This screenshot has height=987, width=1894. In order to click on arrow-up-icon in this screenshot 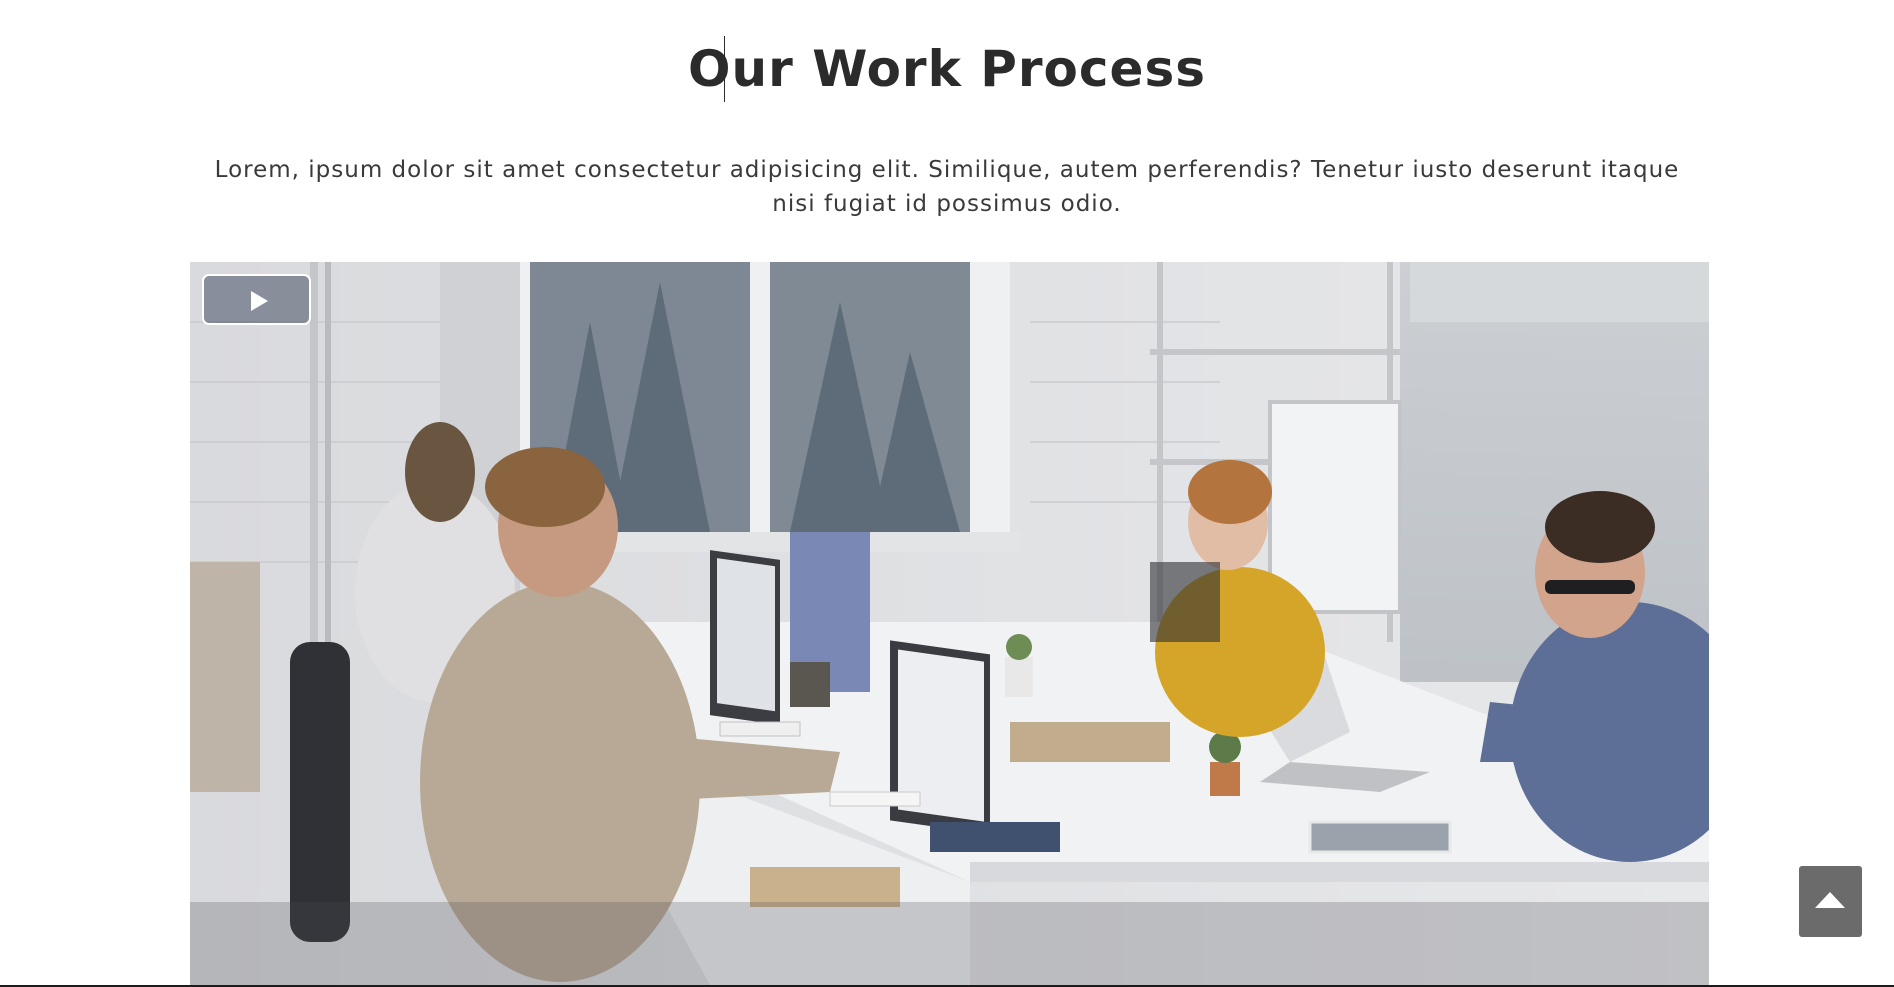, I will do `click(1830, 900)`.